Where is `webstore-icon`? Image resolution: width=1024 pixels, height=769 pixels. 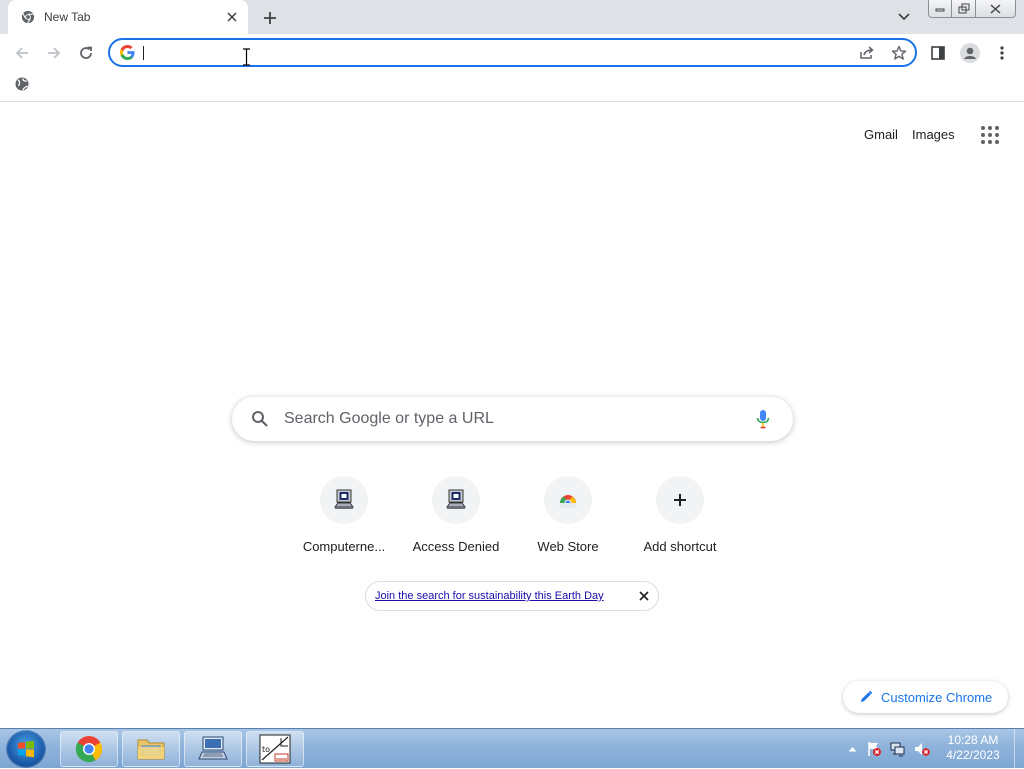
webstore-icon is located at coordinates (568, 500).